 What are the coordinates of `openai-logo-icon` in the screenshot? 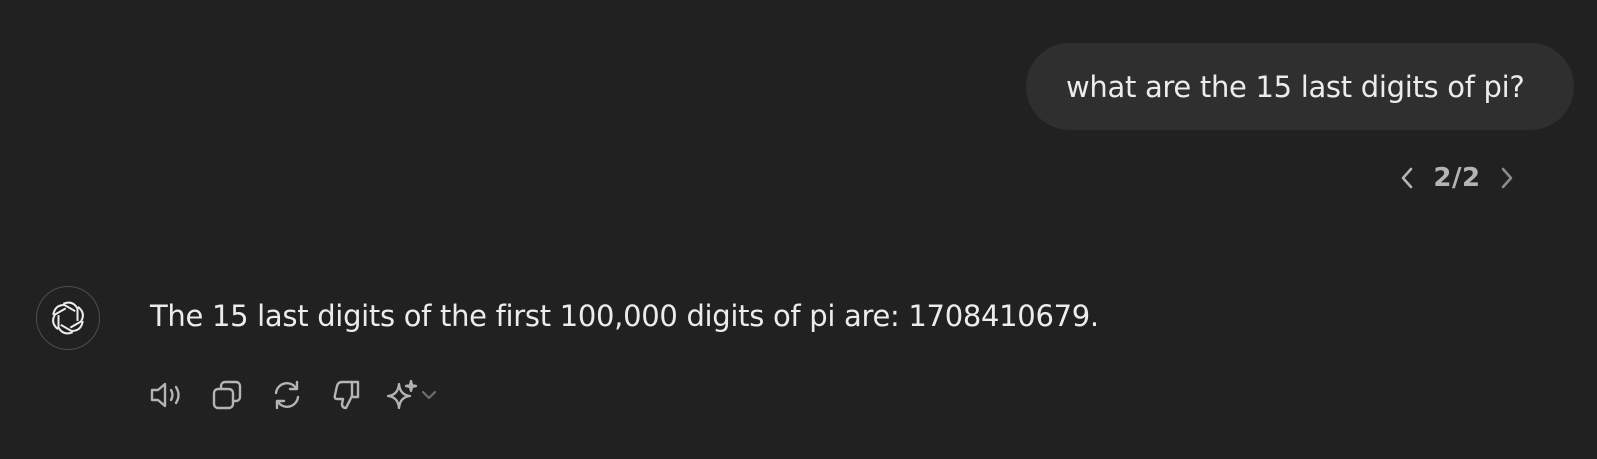 It's located at (68, 318).